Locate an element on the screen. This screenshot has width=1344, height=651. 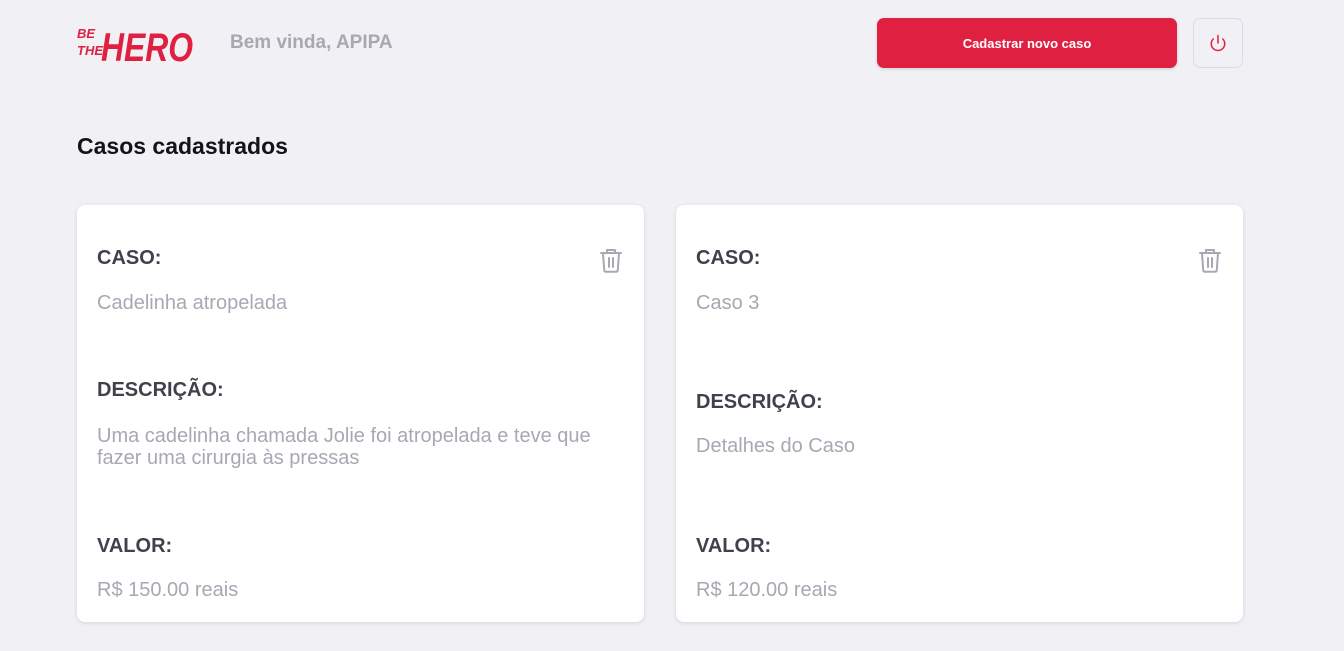
page-title: Casos cadastrados is located at coordinates (182, 146).